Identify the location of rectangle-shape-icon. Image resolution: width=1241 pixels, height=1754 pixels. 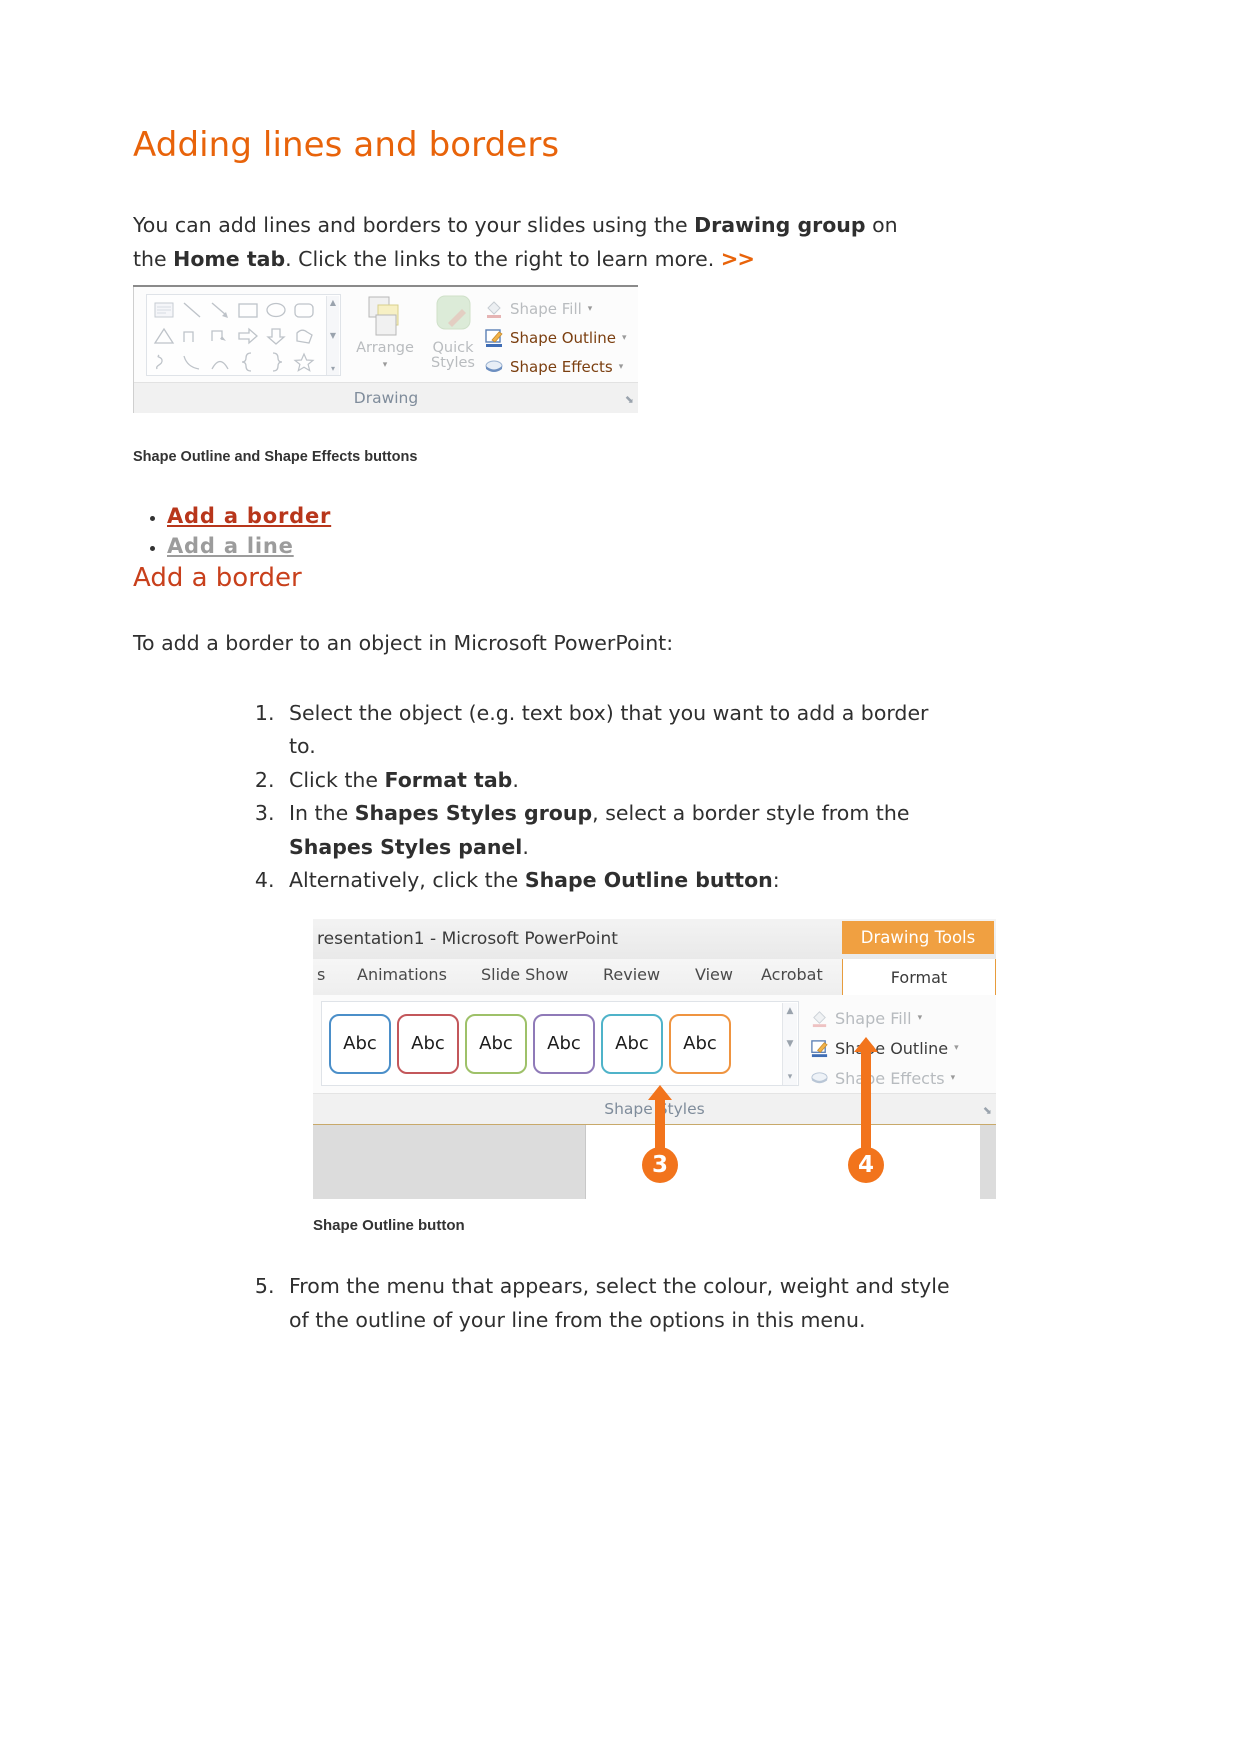
(248, 310).